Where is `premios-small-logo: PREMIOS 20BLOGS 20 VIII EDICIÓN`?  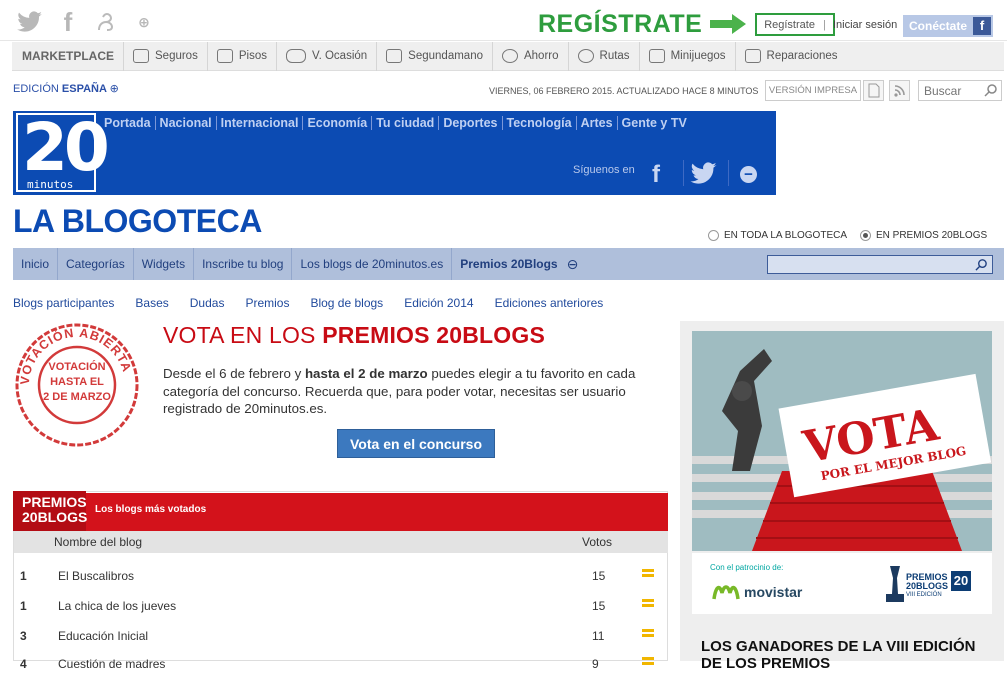 premios-small-logo: PREMIOS 20BLOGS 20 VIII EDICIÓN is located at coordinates (939, 585).